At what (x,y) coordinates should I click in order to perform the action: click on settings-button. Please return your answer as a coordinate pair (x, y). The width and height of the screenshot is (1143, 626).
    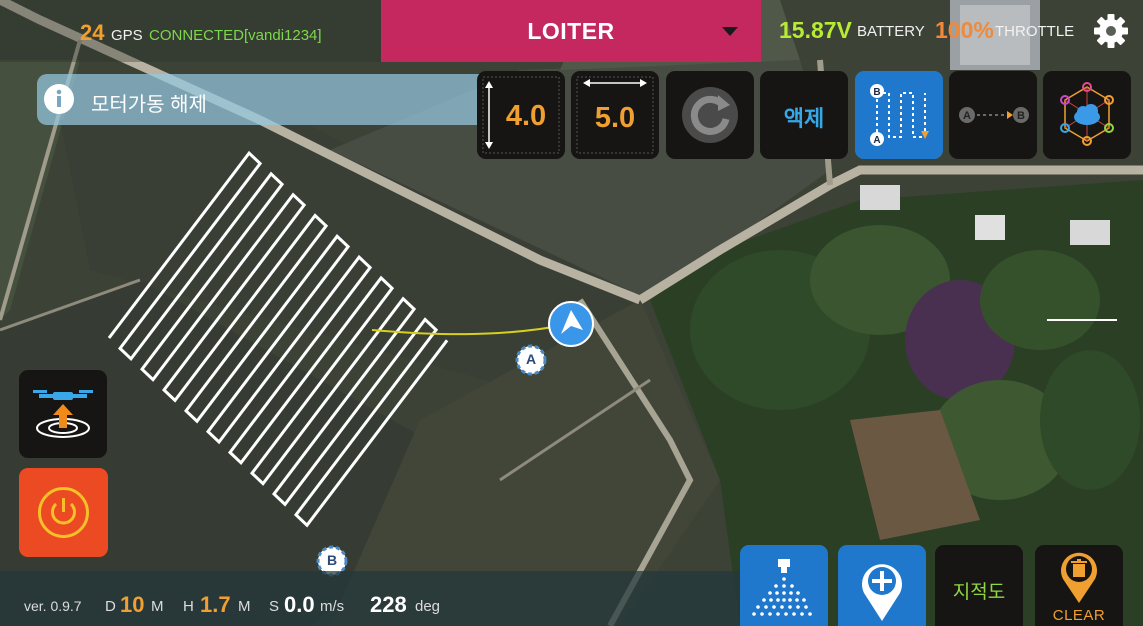
    Looking at the image, I should click on (1111, 31).